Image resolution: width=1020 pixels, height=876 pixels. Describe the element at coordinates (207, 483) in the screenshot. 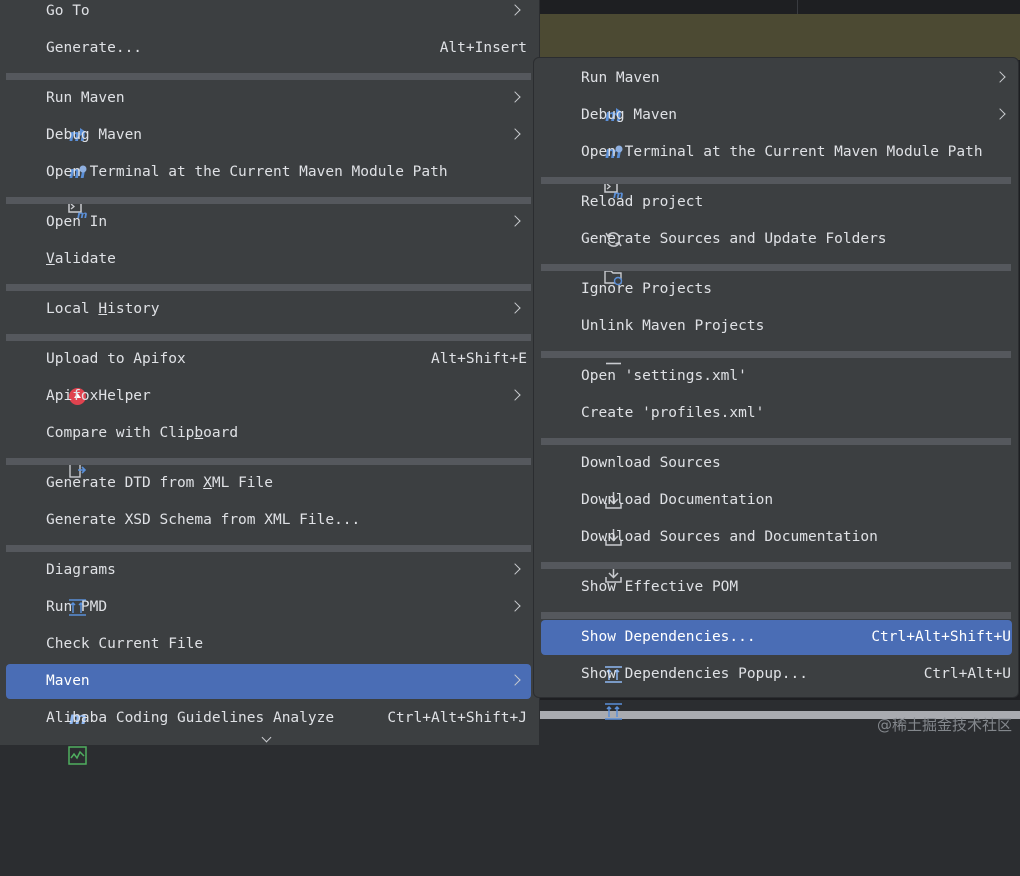

I see `mnemonic-letter: X` at that location.